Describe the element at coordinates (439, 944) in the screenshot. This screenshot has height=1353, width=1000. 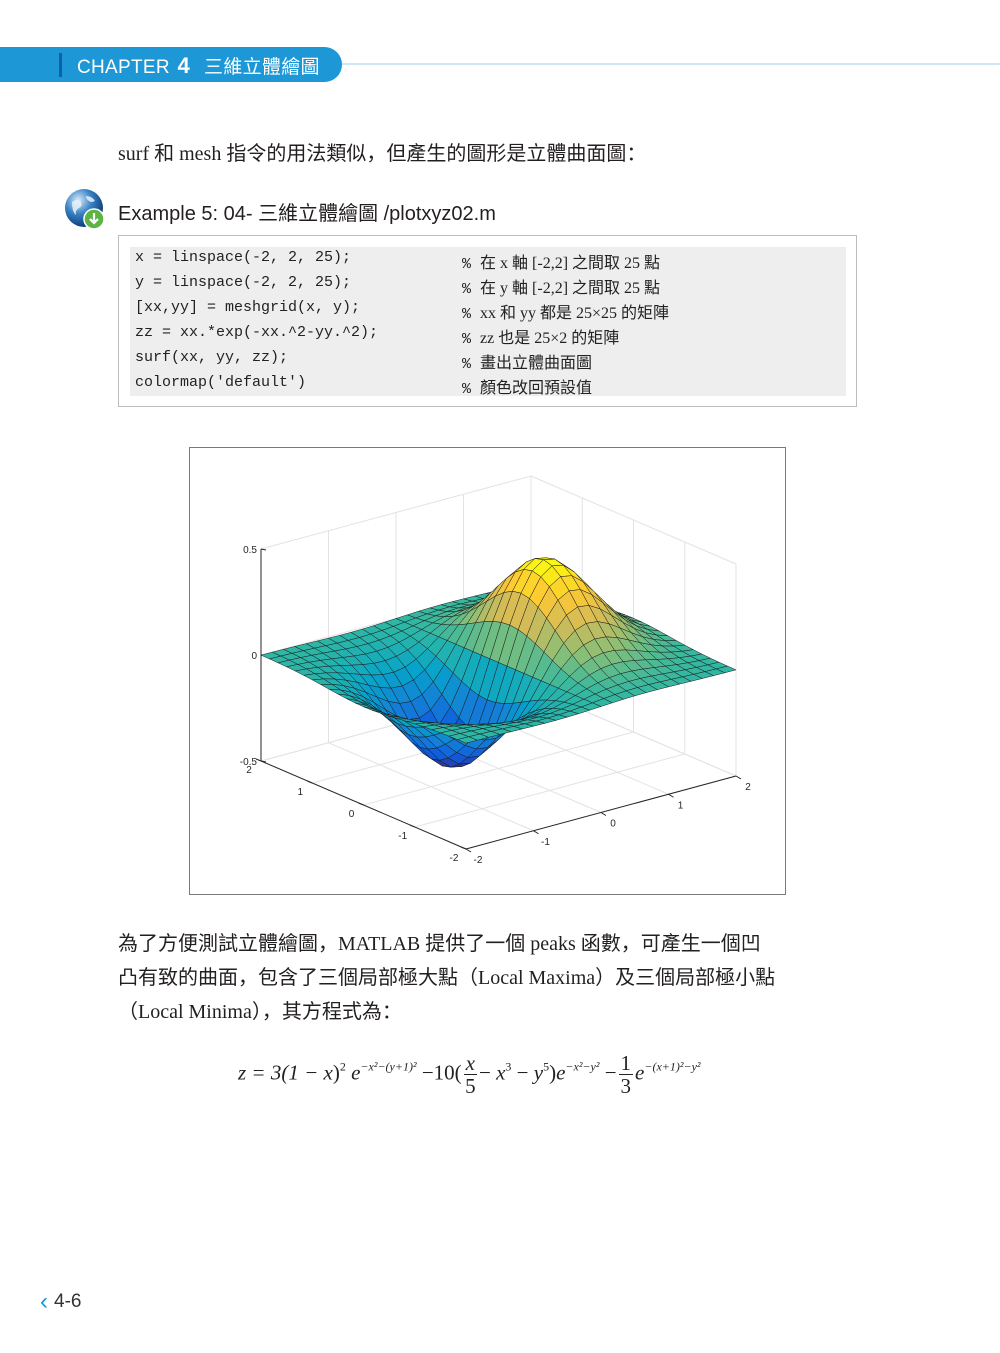
I see `paragraph-line: 為了方便測試立體繪圖，MATLAB 提供了一個 peaks 函數，可產生一個凹` at that location.